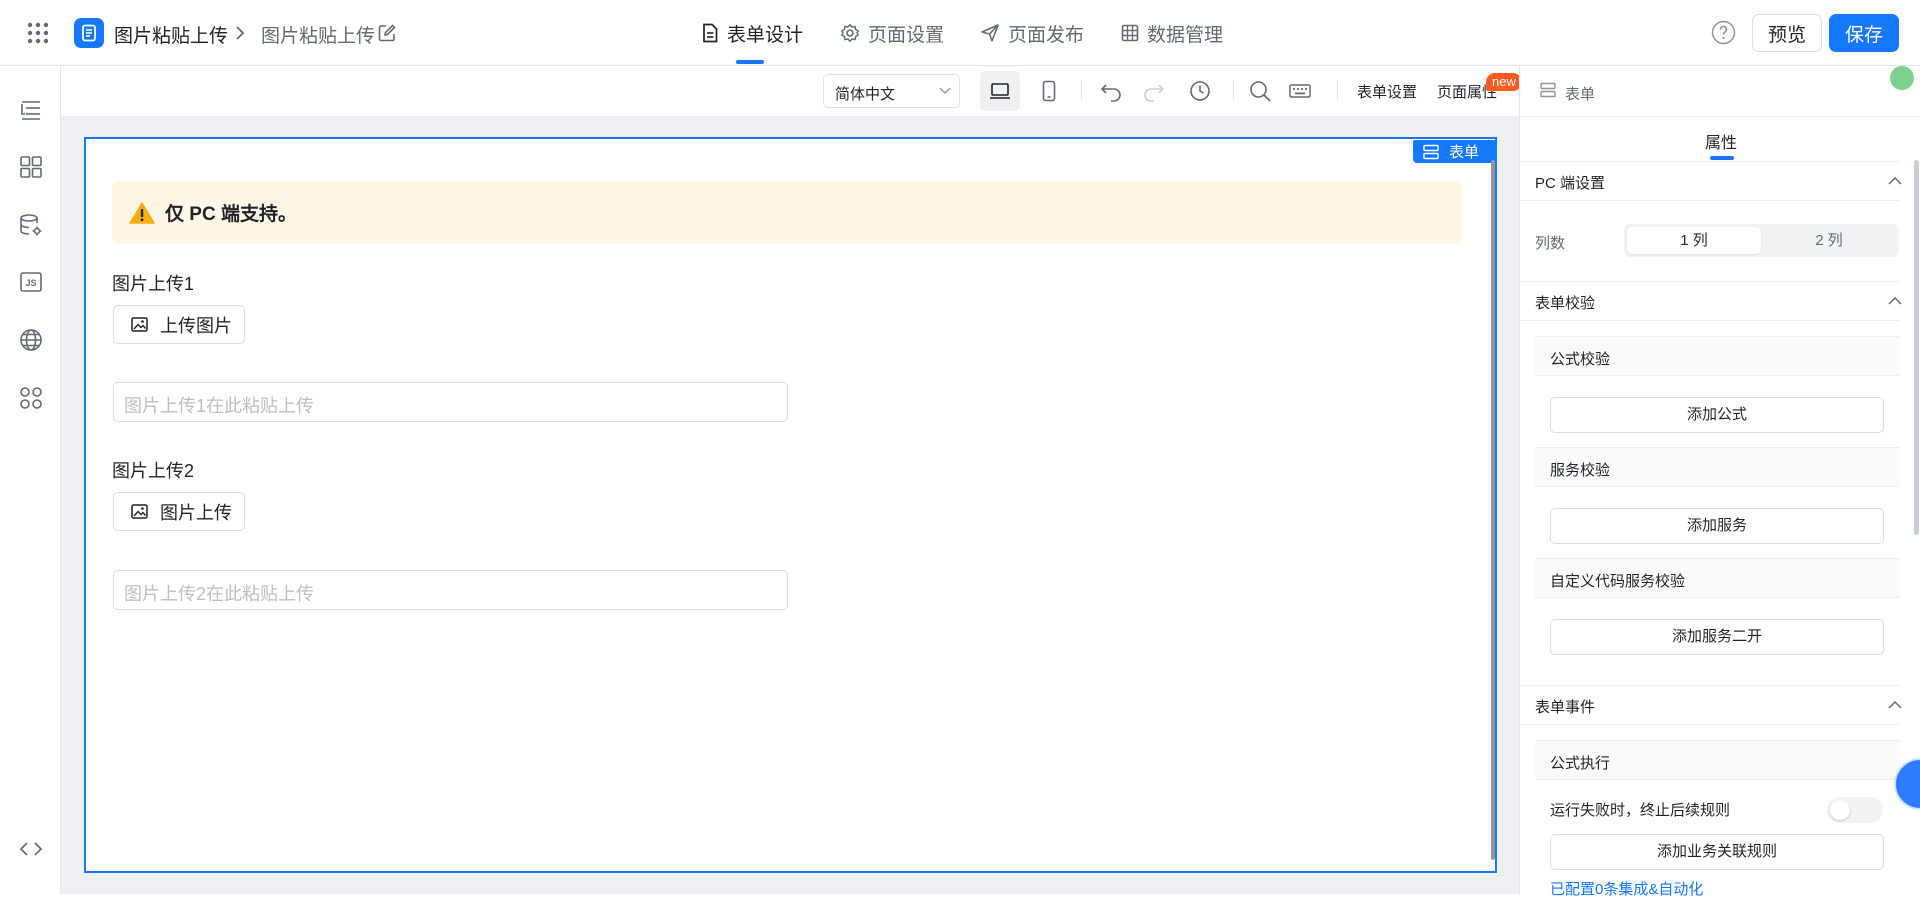  What do you see at coordinates (31, 340) in the screenshot?
I see `globe-icon` at bounding box center [31, 340].